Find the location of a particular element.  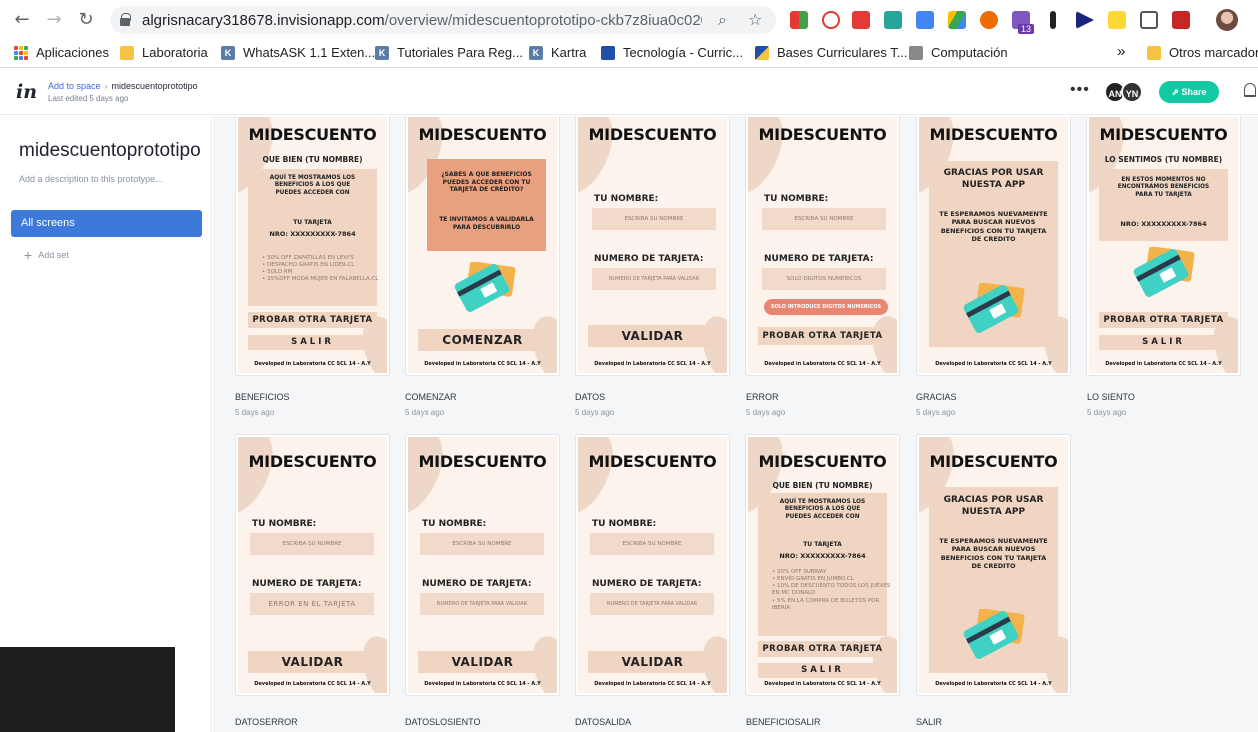

screen-caption: DATOS is located at coordinates (590, 397).